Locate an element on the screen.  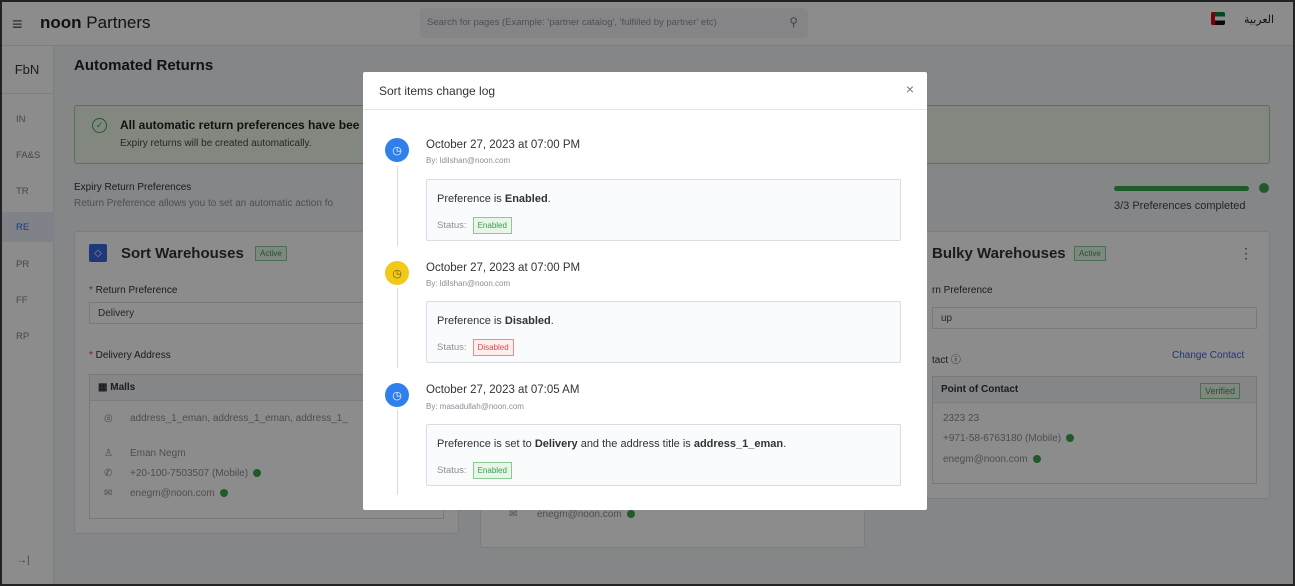
log-message: Preference is Enabled. is located at coordinates (494, 199).